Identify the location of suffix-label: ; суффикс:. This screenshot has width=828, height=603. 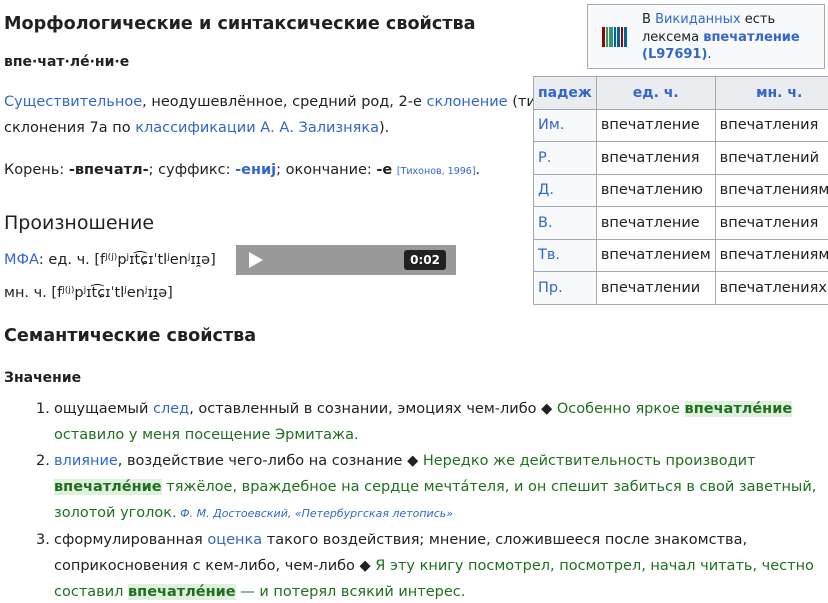
(192, 170).